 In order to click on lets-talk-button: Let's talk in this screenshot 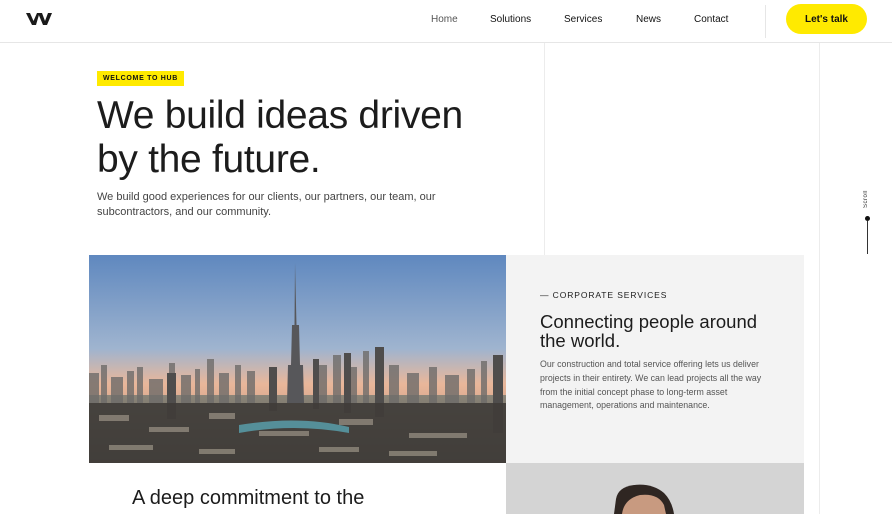, I will do `click(826, 19)`.